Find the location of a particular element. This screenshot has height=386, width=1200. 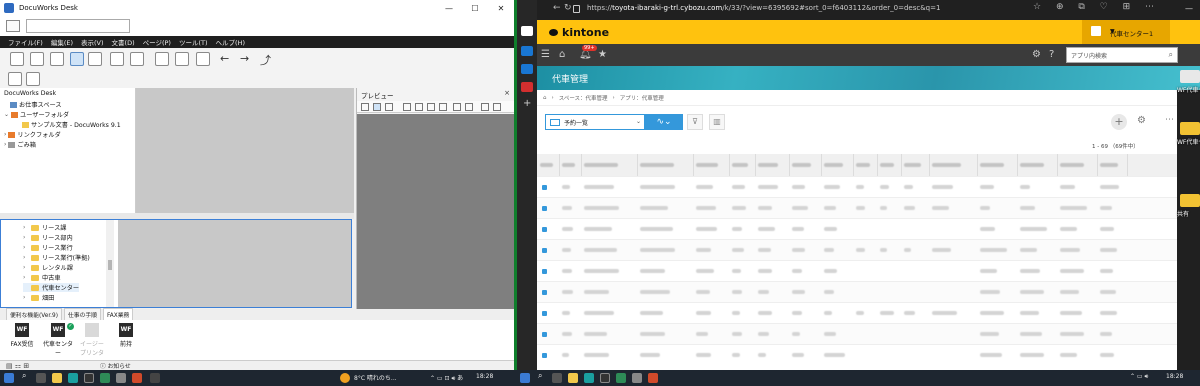

app-icon is located at coordinates (527, 87).